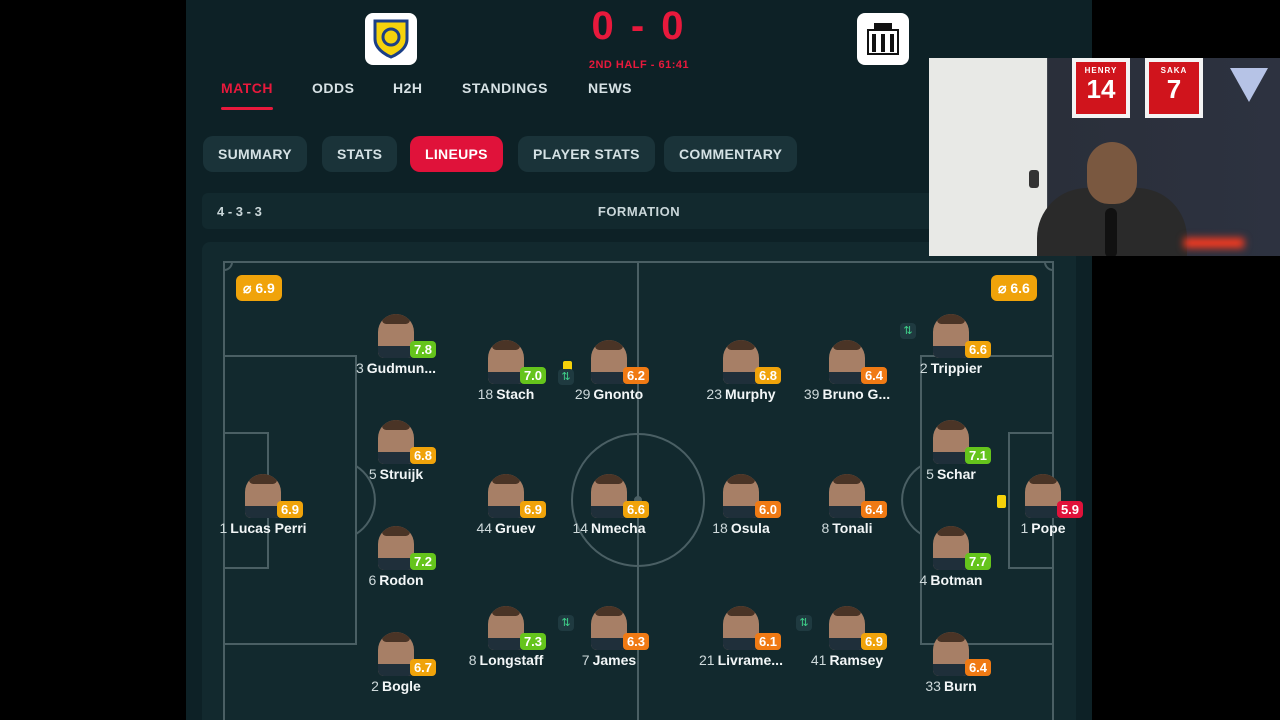  What do you see at coordinates (923, 580) in the screenshot?
I see `player-number: 4` at bounding box center [923, 580].